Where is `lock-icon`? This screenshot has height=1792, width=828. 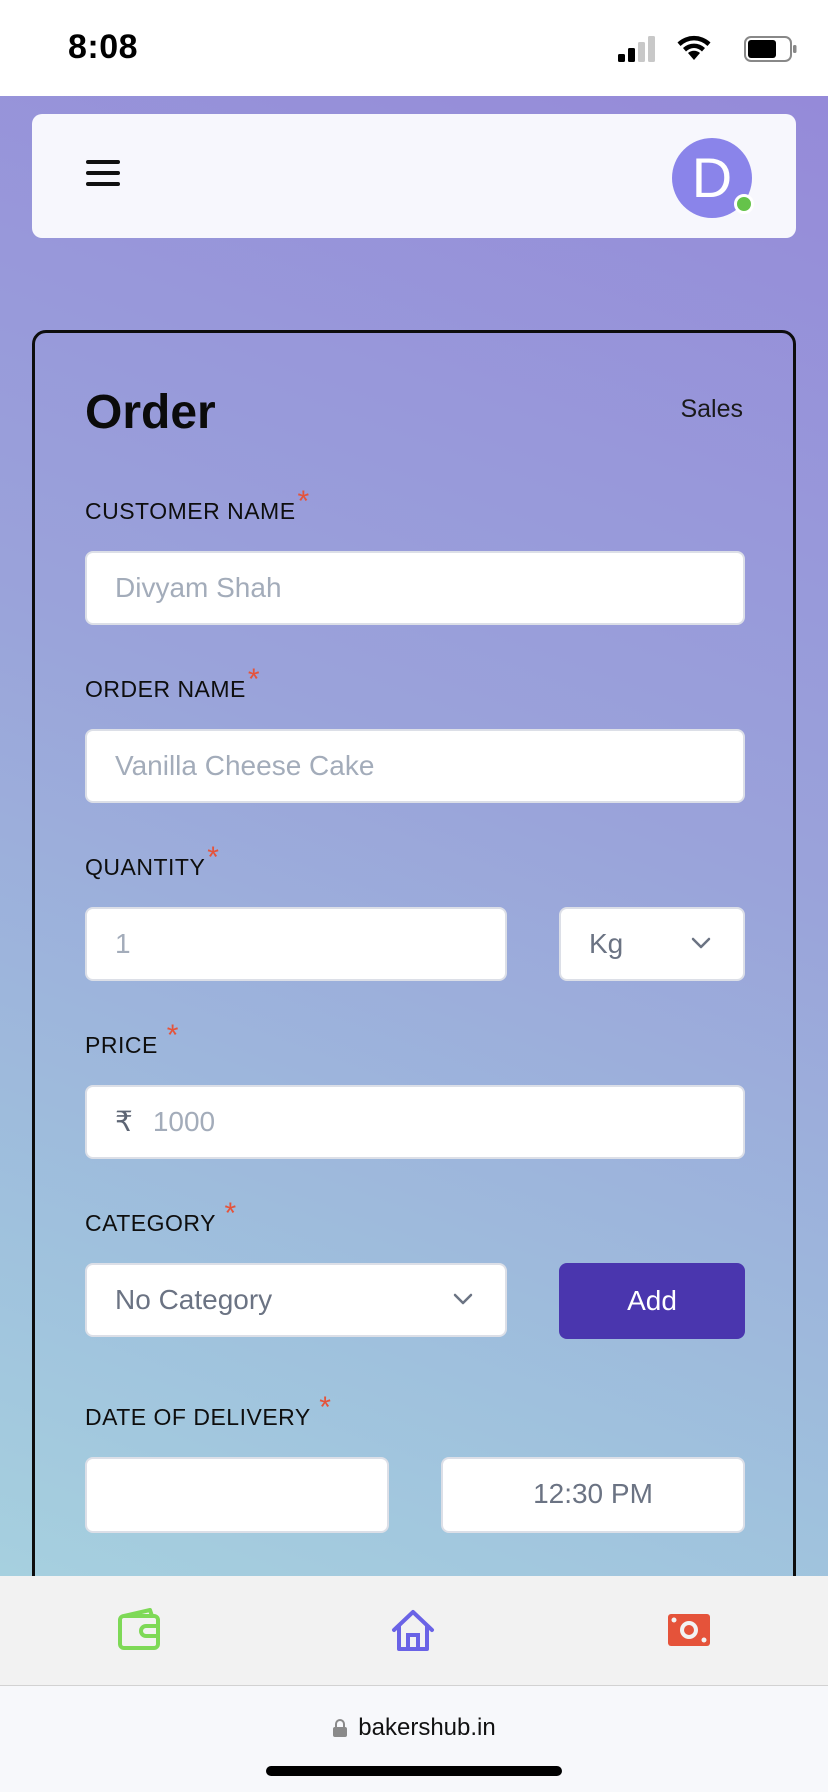
lock-icon is located at coordinates (340, 1728).